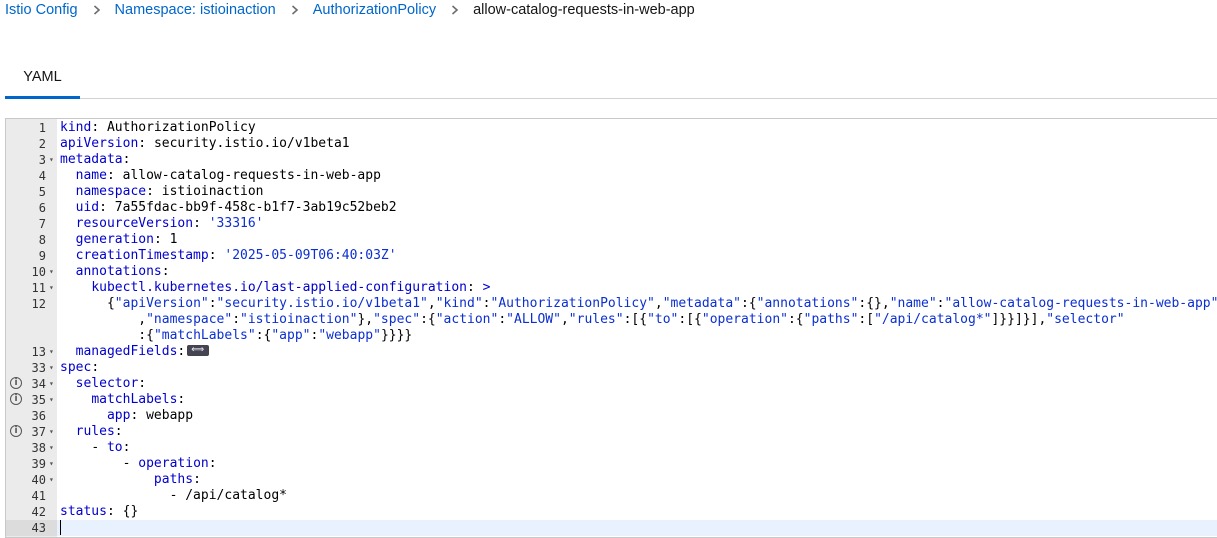 The width and height of the screenshot is (1217, 538). What do you see at coordinates (31, 512) in the screenshot?
I see `line-gutter: 42` at bounding box center [31, 512].